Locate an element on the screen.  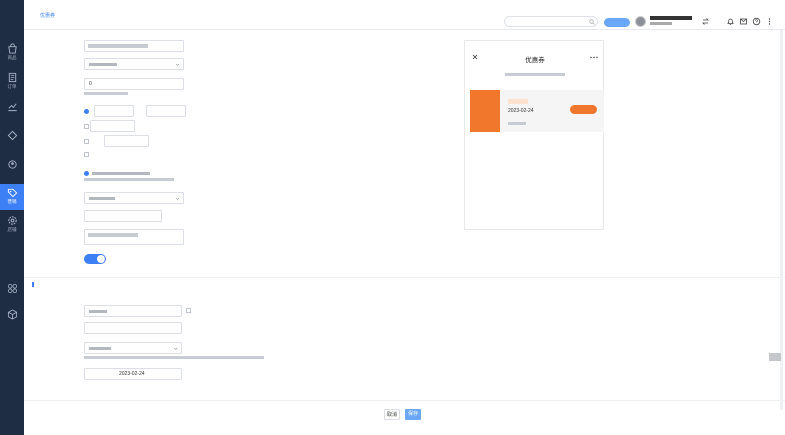
document-icon is located at coordinates (12, 77).